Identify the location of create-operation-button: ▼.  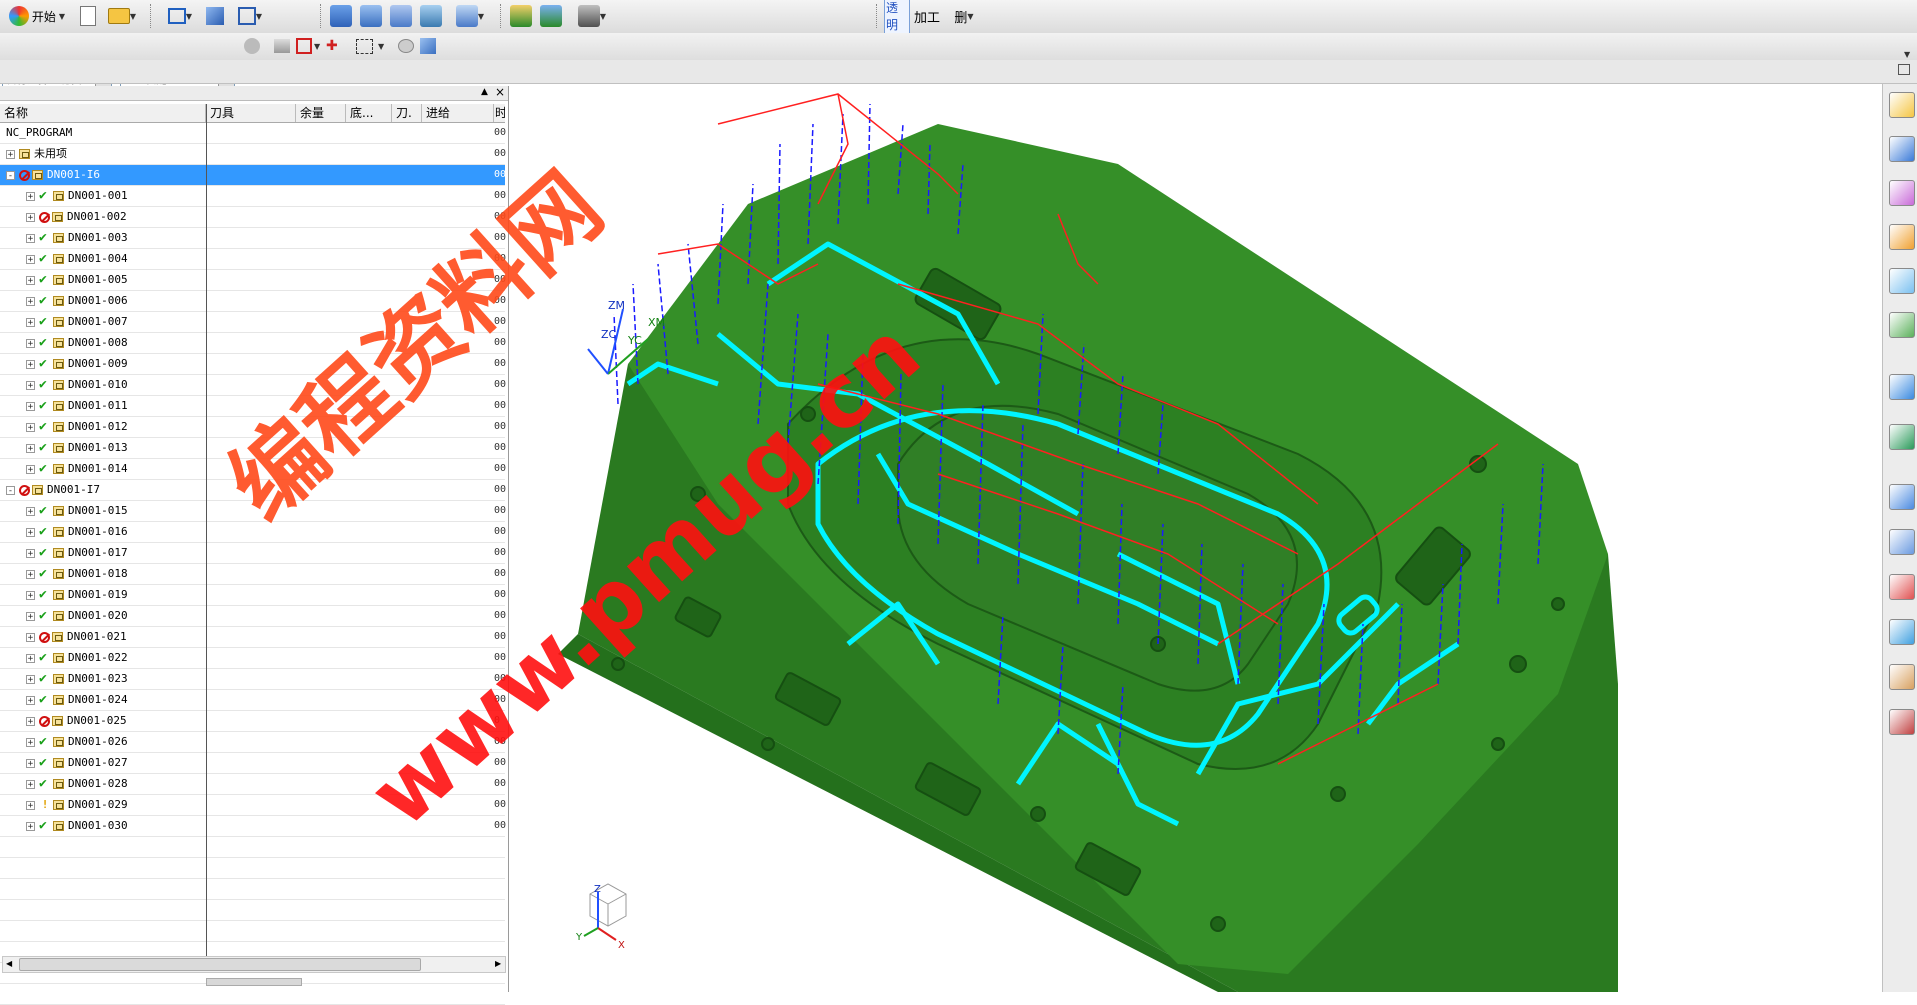
(470, 16).